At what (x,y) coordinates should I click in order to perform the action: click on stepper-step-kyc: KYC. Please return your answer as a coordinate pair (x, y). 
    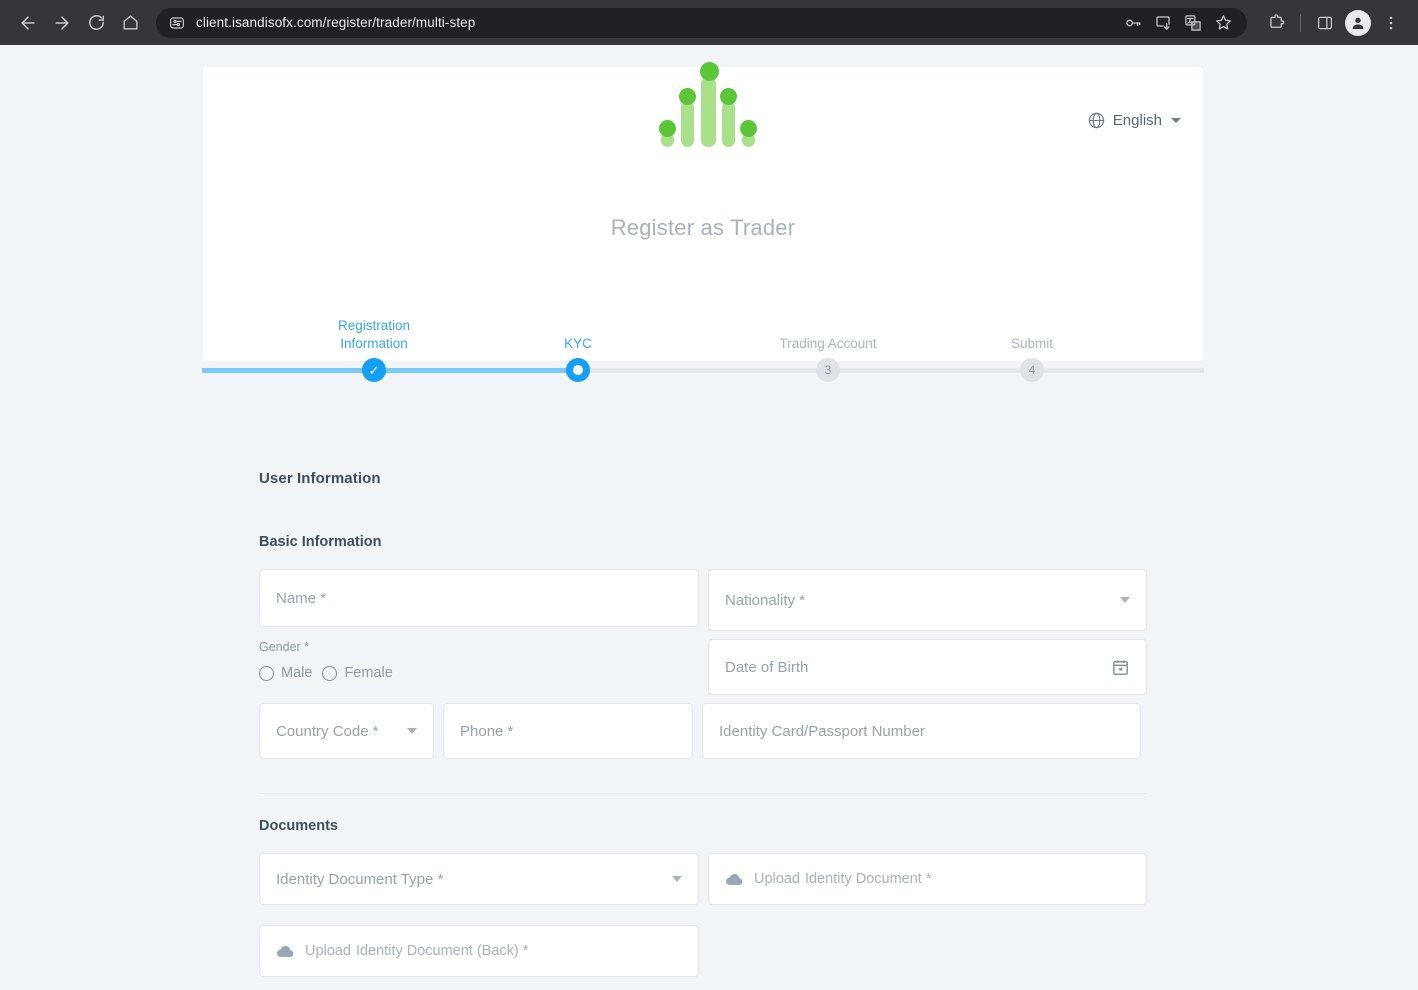
    Looking at the image, I should click on (578, 345).